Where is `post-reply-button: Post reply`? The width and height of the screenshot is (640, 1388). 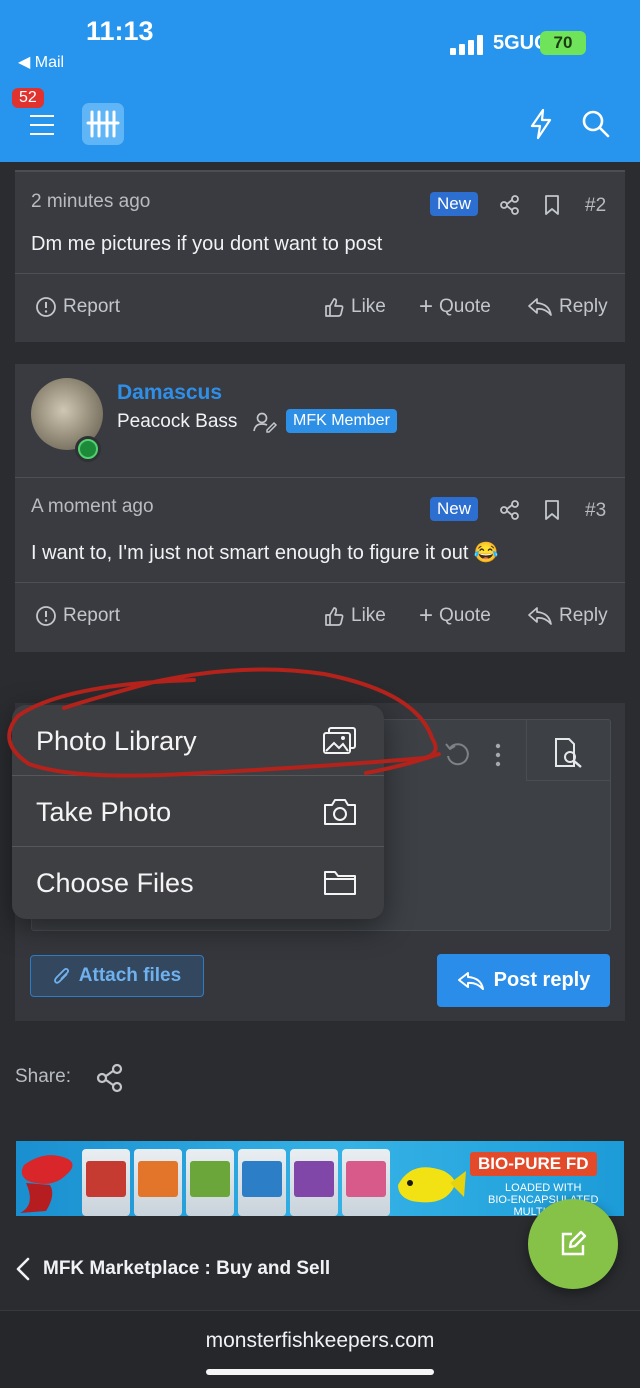
post-reply-button: Post reply is located at coordinates (523, 980).